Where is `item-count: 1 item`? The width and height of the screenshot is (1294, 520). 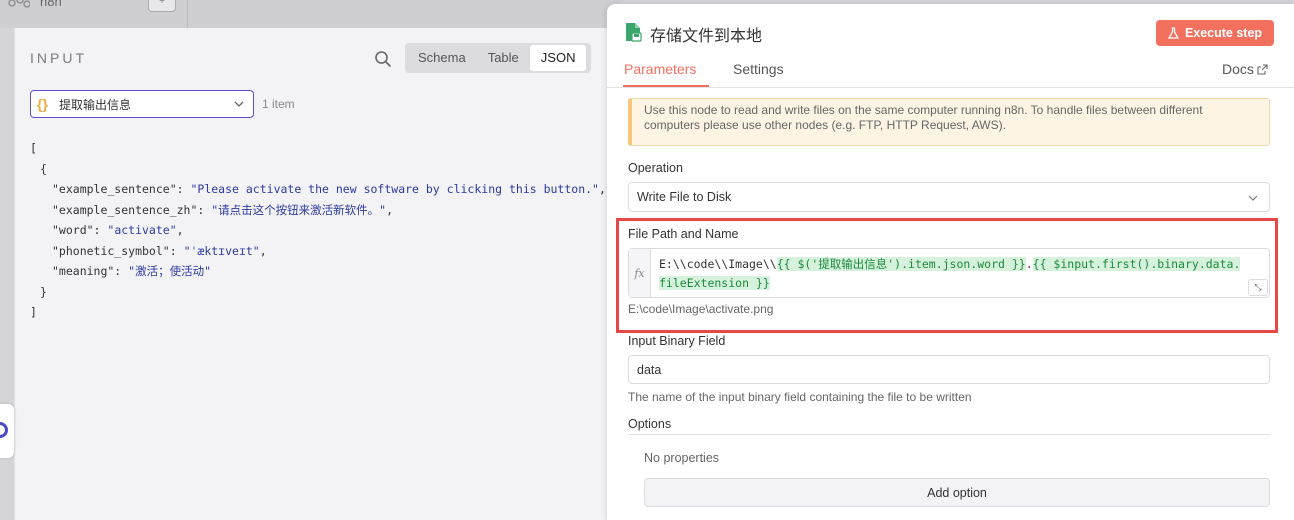 item-count: 1 item is located at coordinates (278, 104).